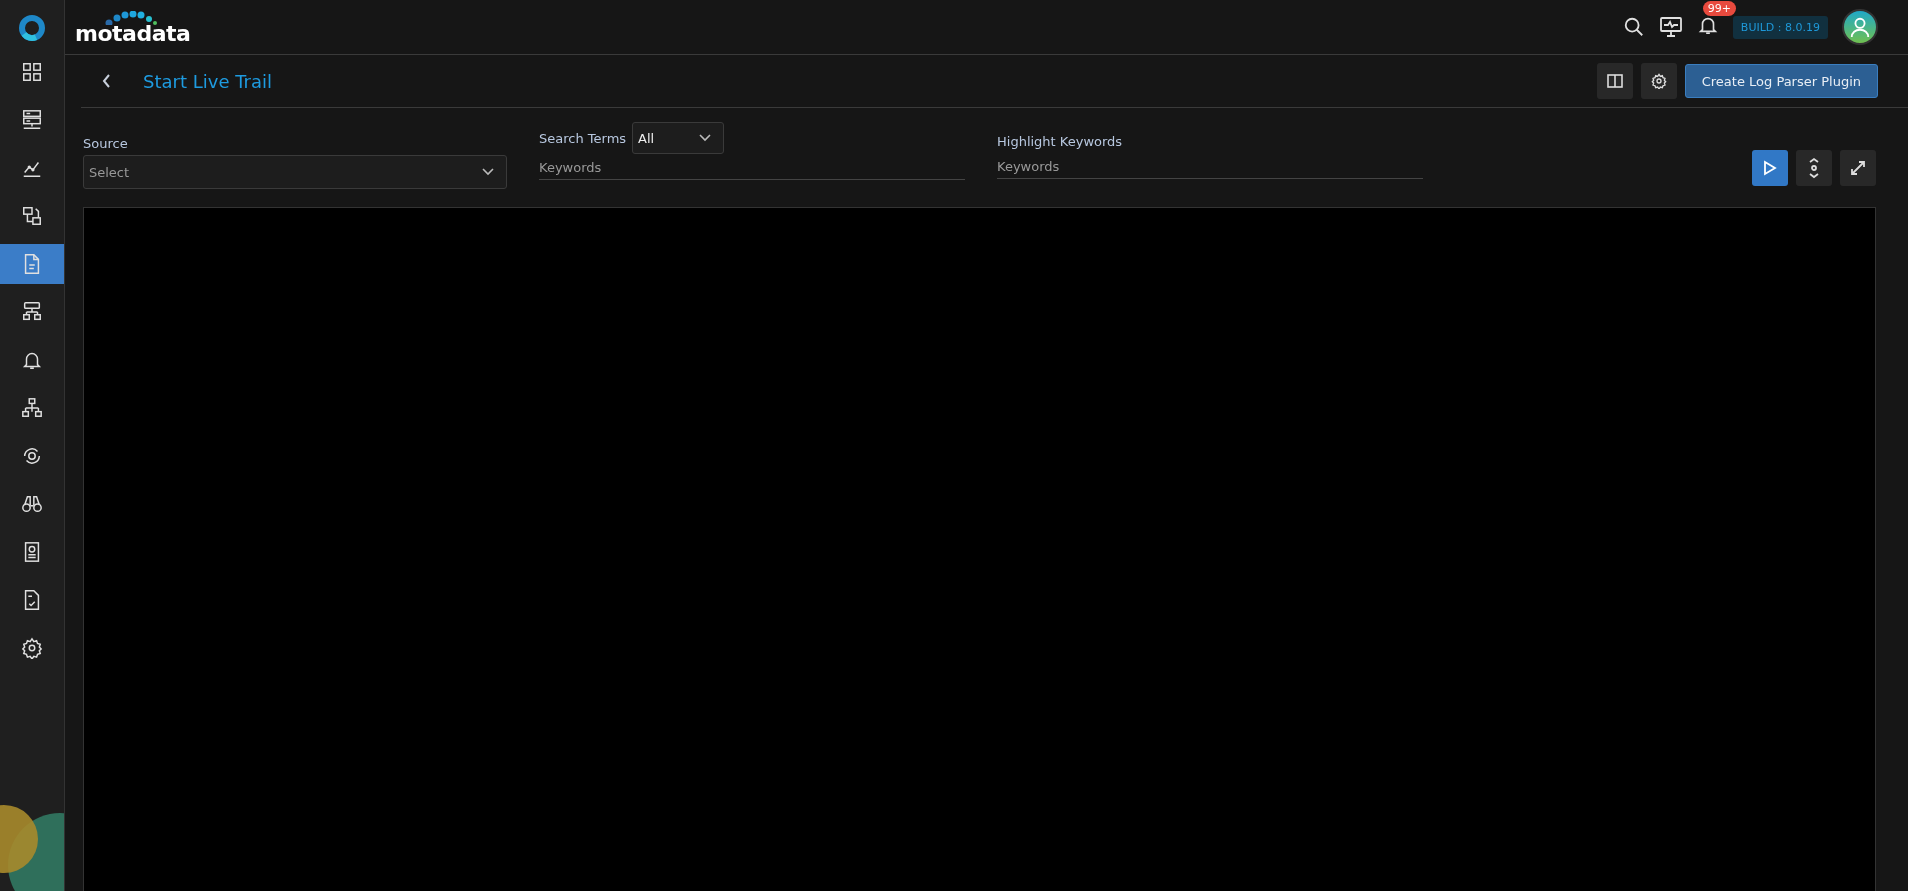 Image resolution: width=1908 pixels, height=891 pixels. What do you see at coordinates (32, 216) in the screenshot?
I see `flow-icon` at bounding box center [32, 216].